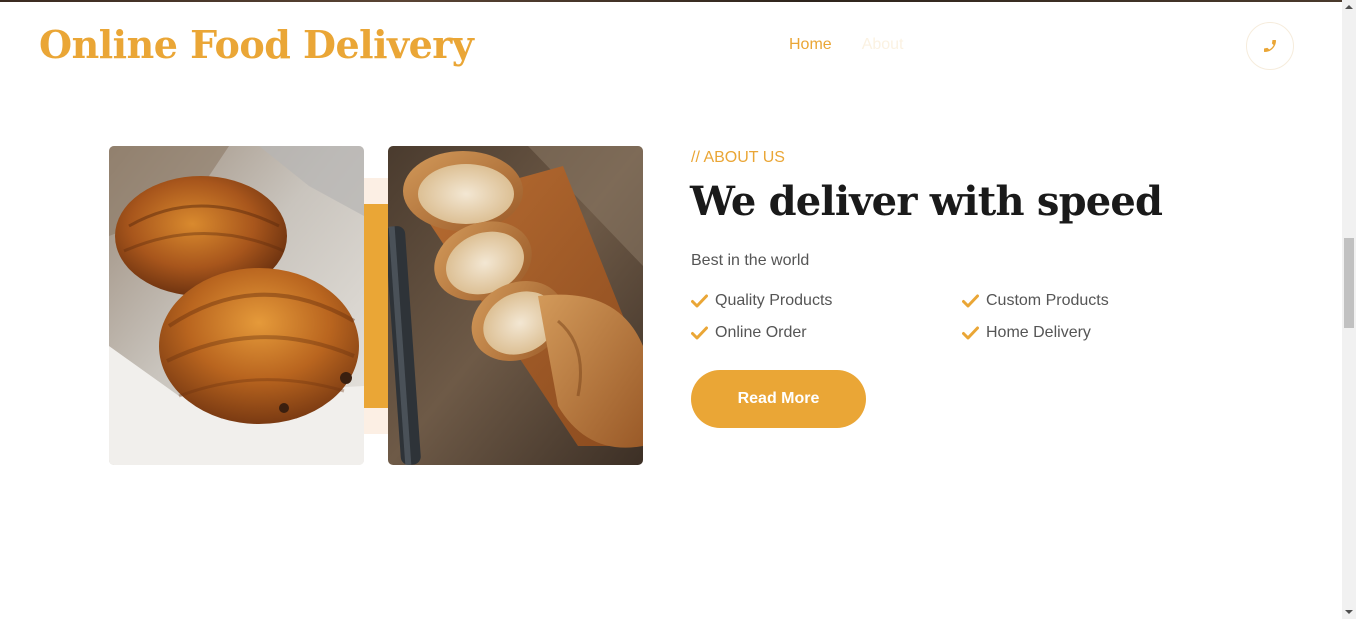  I want to click on feature-item: Home Delivery, so click(1062, 333).